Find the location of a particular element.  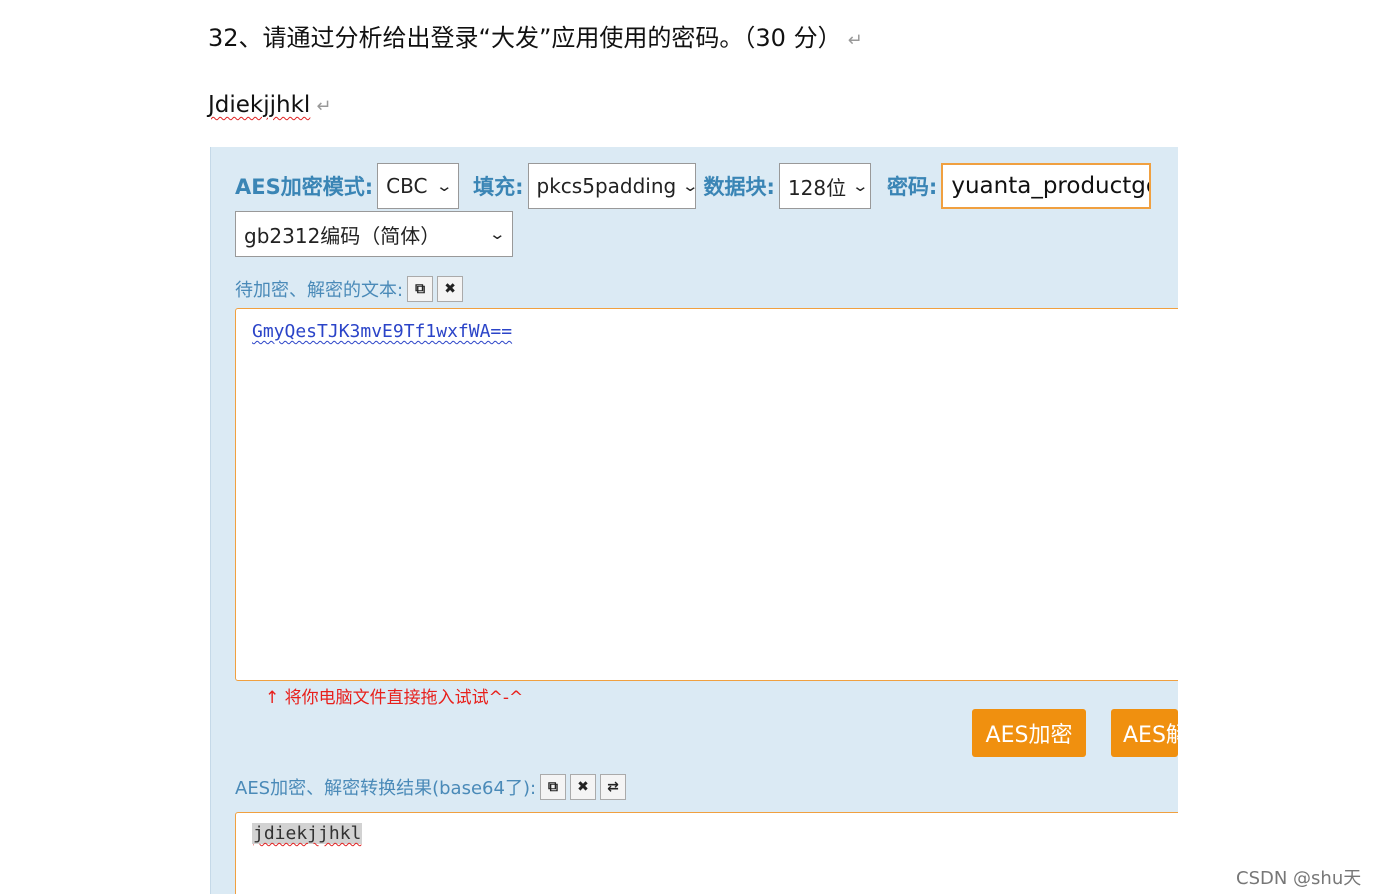

mode-select: CBC ⌄ is located at coordinates (418, 186).